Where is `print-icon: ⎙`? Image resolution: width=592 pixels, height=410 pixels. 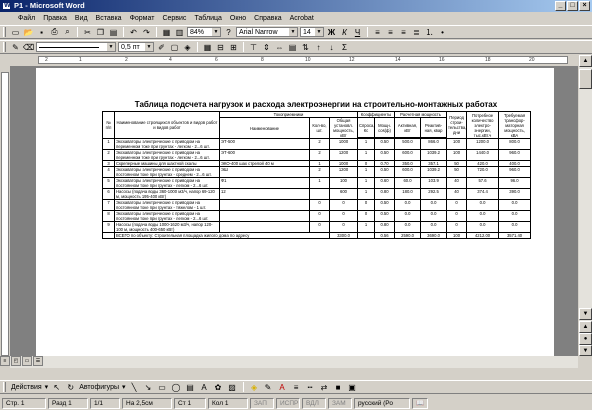
print-icon: ⎙ is located at coordinates (54, 32).